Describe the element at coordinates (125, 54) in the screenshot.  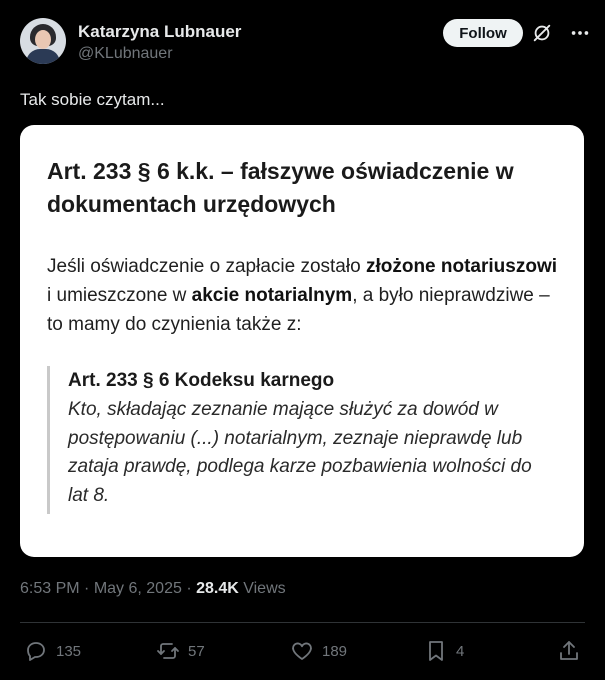
I see `author-handle: @KLubnauer` at that location.